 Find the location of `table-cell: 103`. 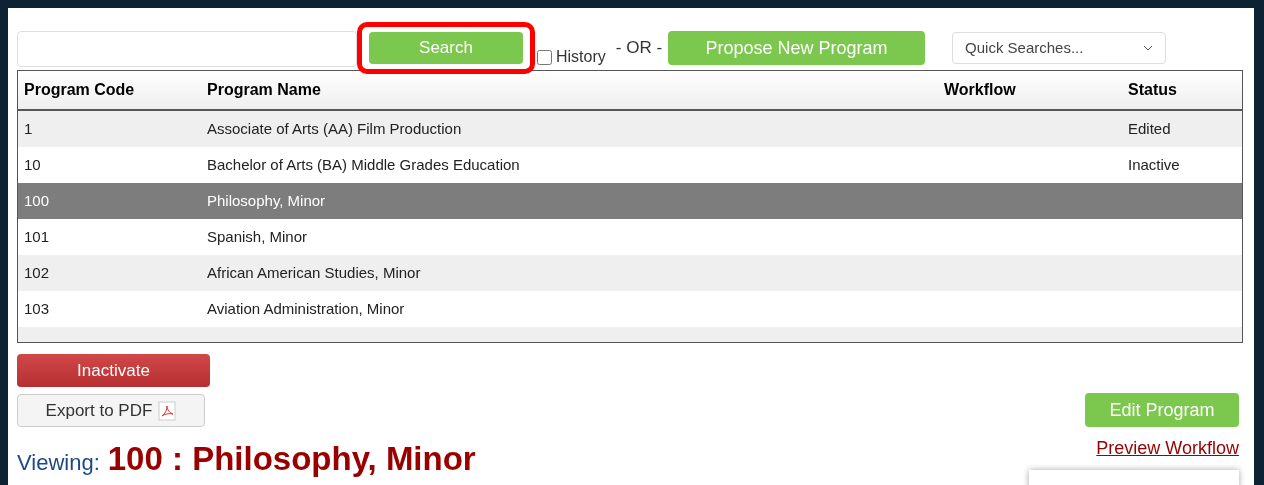

table-cell: 103 is located at coordinates (37, 308).